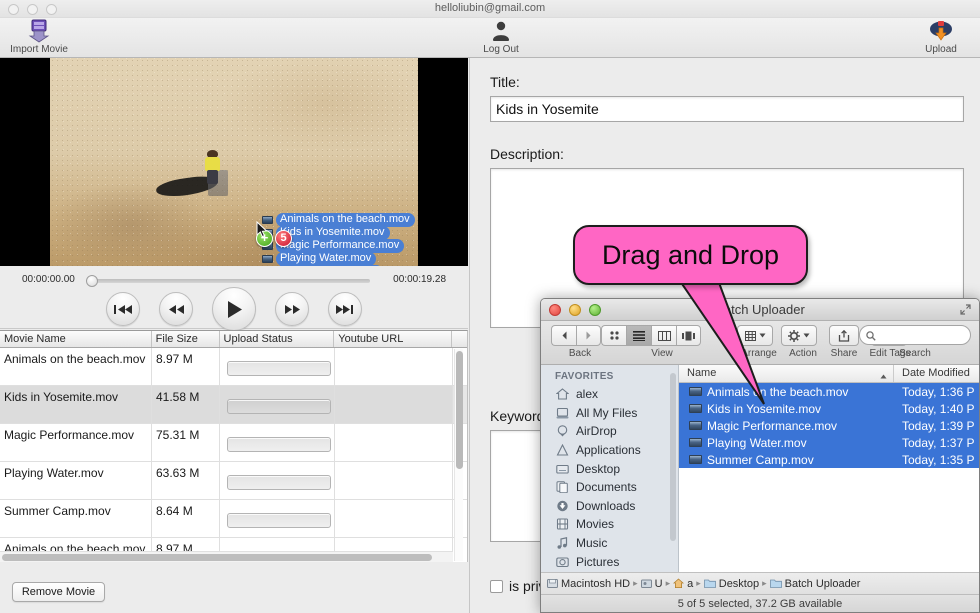 The height and width of the screenshot is (613, 980). Describe the element at coordinates (595, 310) in the screenshot. I see `finder-zoom-button` at that location.